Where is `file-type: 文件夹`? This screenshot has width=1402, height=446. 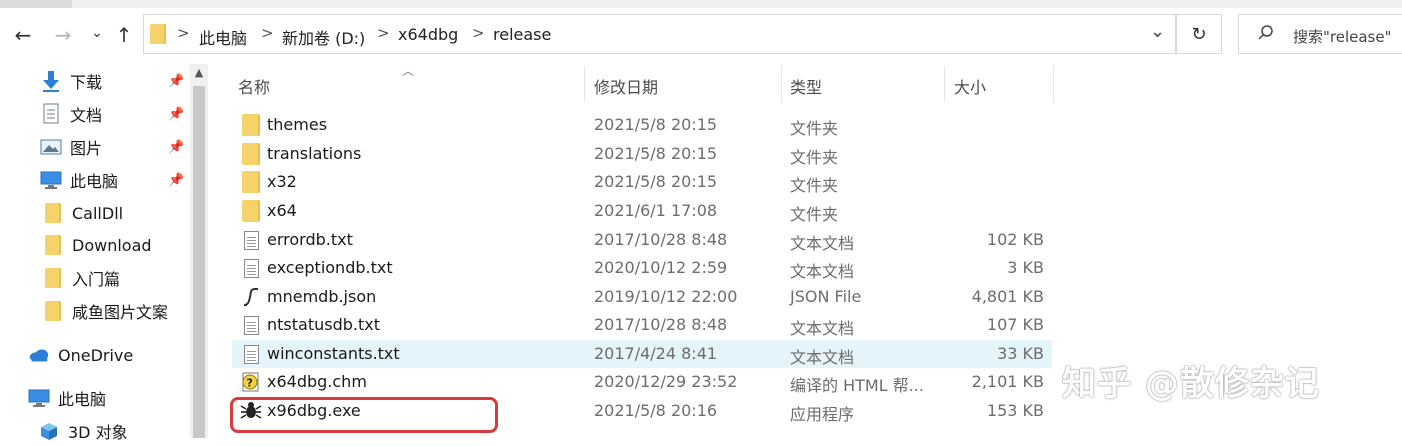
file-type: 文件夹 is located at coordinates (814, 185).